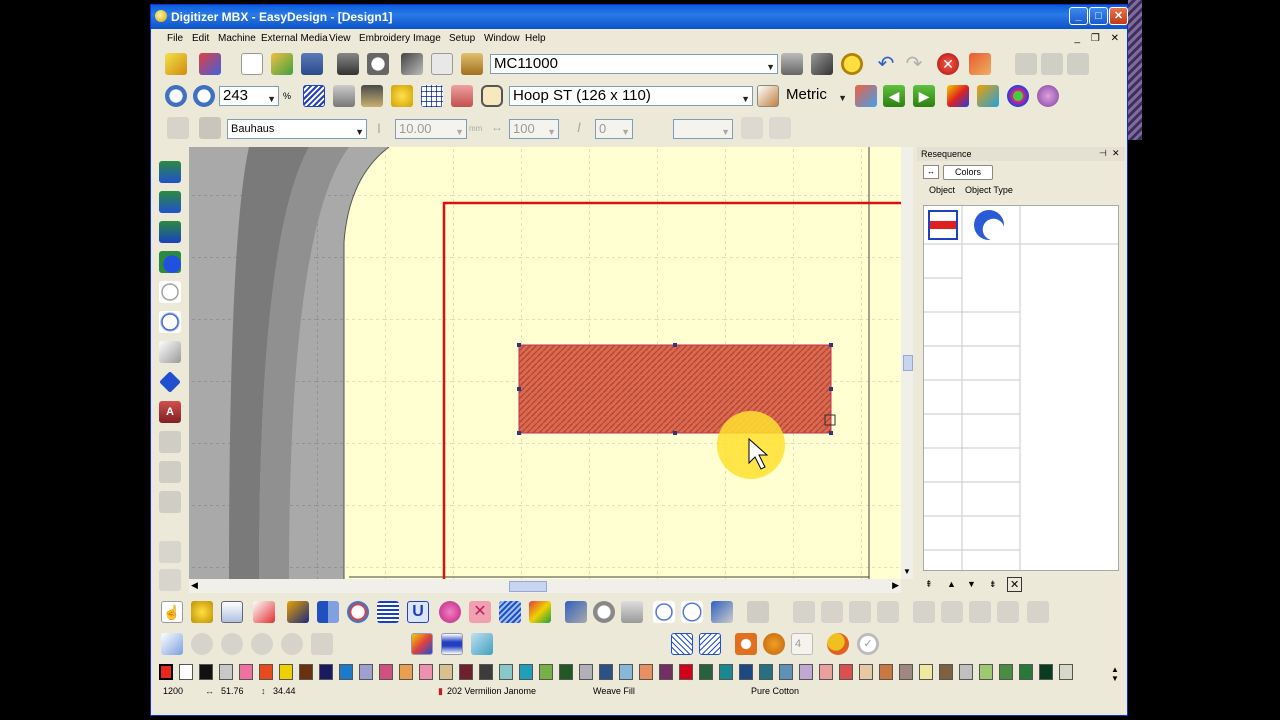 The image size is (1280, 720). Describe the element at coordinates (703, 129) in the screenshot. I see `text-style-field: ▼` at that location.